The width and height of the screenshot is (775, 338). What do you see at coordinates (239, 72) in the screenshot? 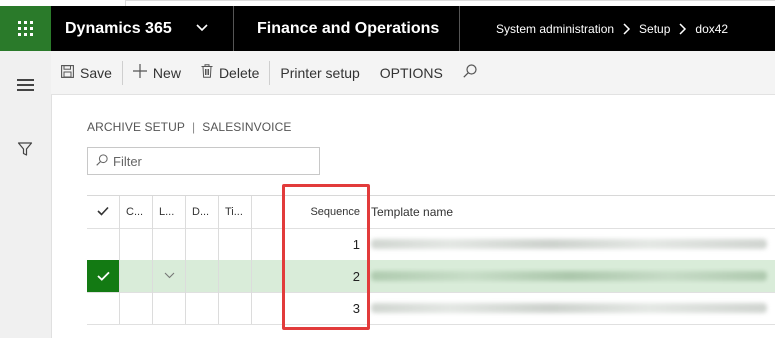
I see `delete-label: Delete` at bounding box center [239, 72].